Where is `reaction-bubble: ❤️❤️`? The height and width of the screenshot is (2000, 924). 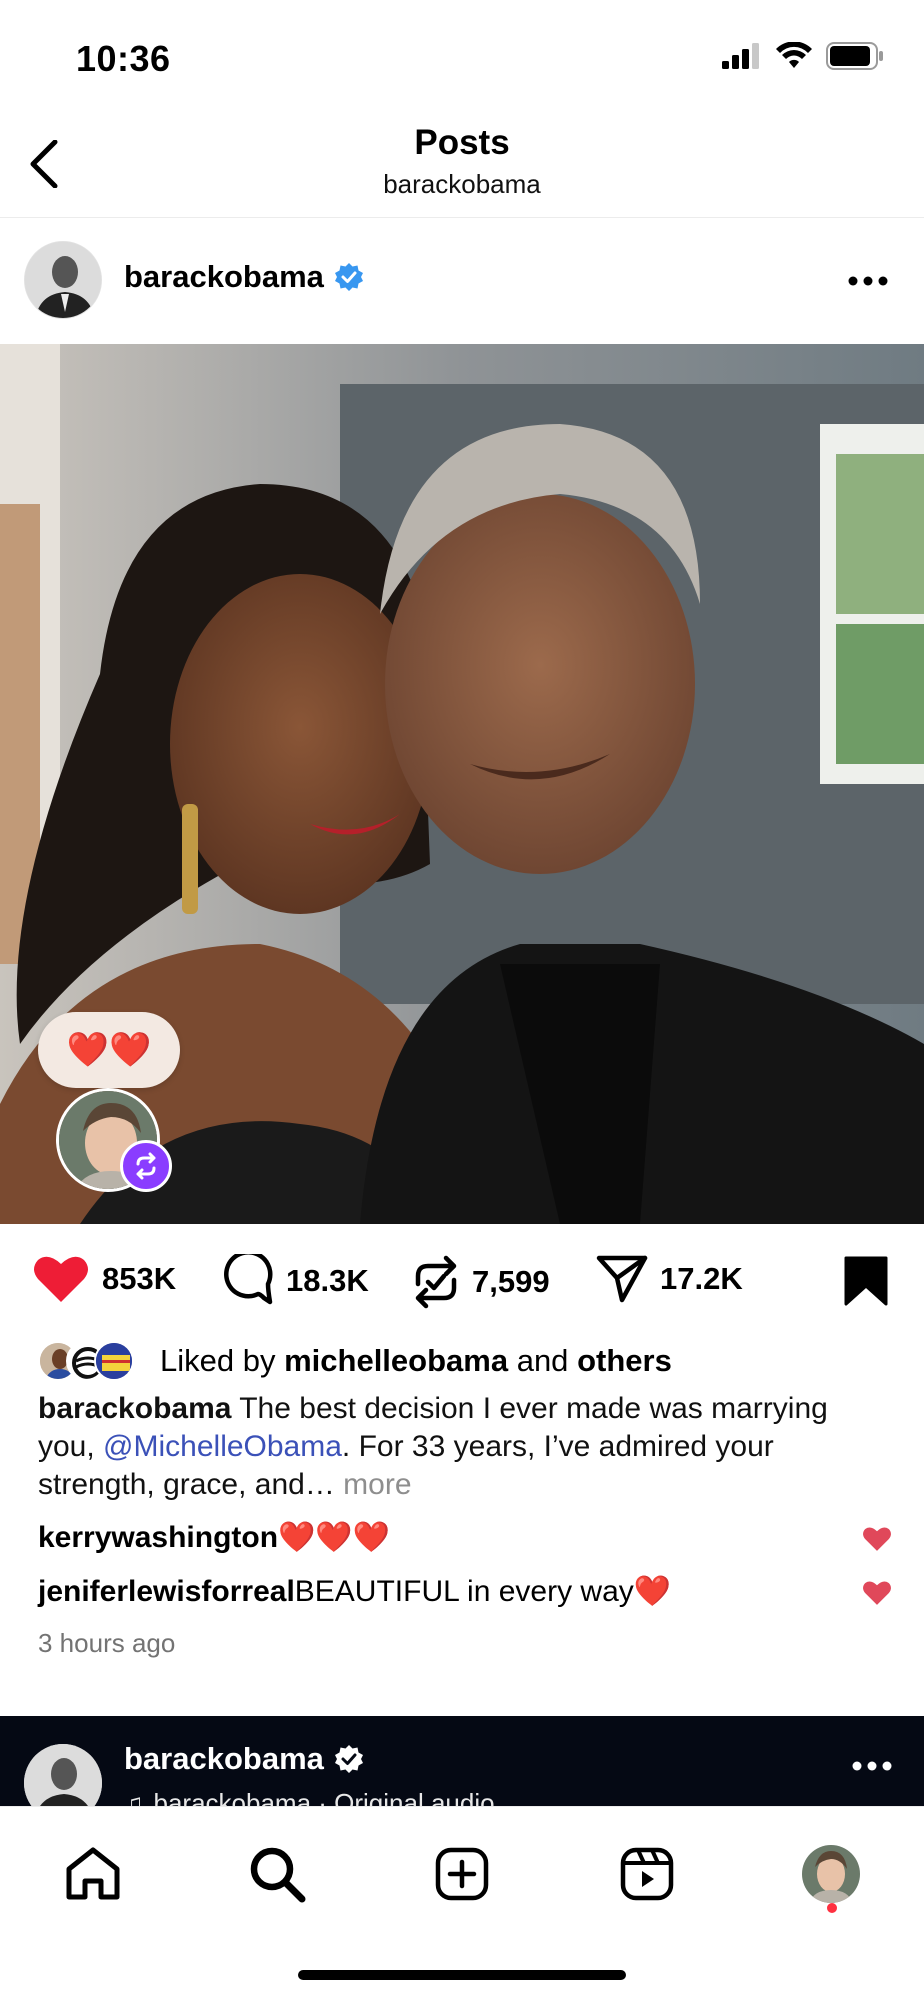
reaction-bubble: ❤️❤️ is located at coordinates (109, 1050).